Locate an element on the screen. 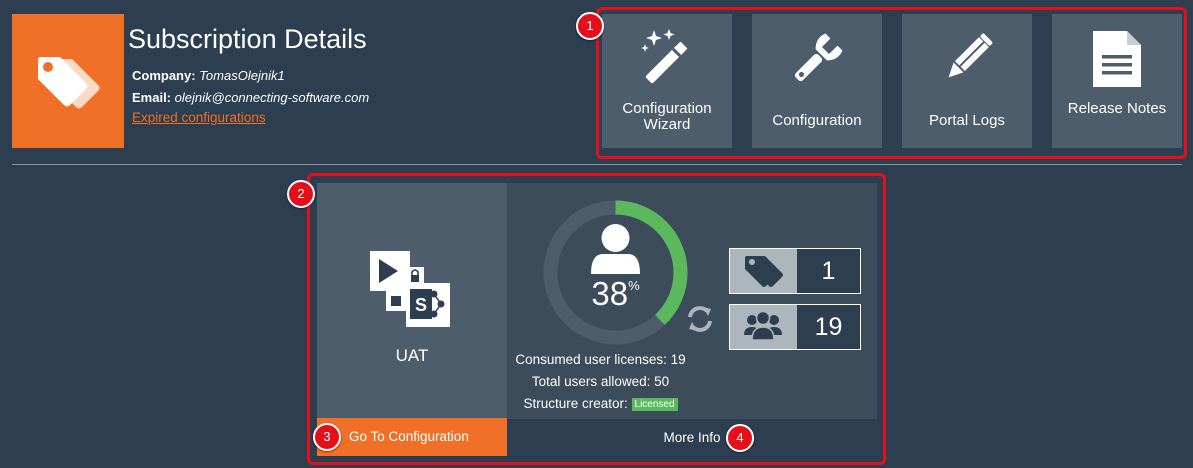  annotation-badge-1: 1 is located at coordinates (590, 26).